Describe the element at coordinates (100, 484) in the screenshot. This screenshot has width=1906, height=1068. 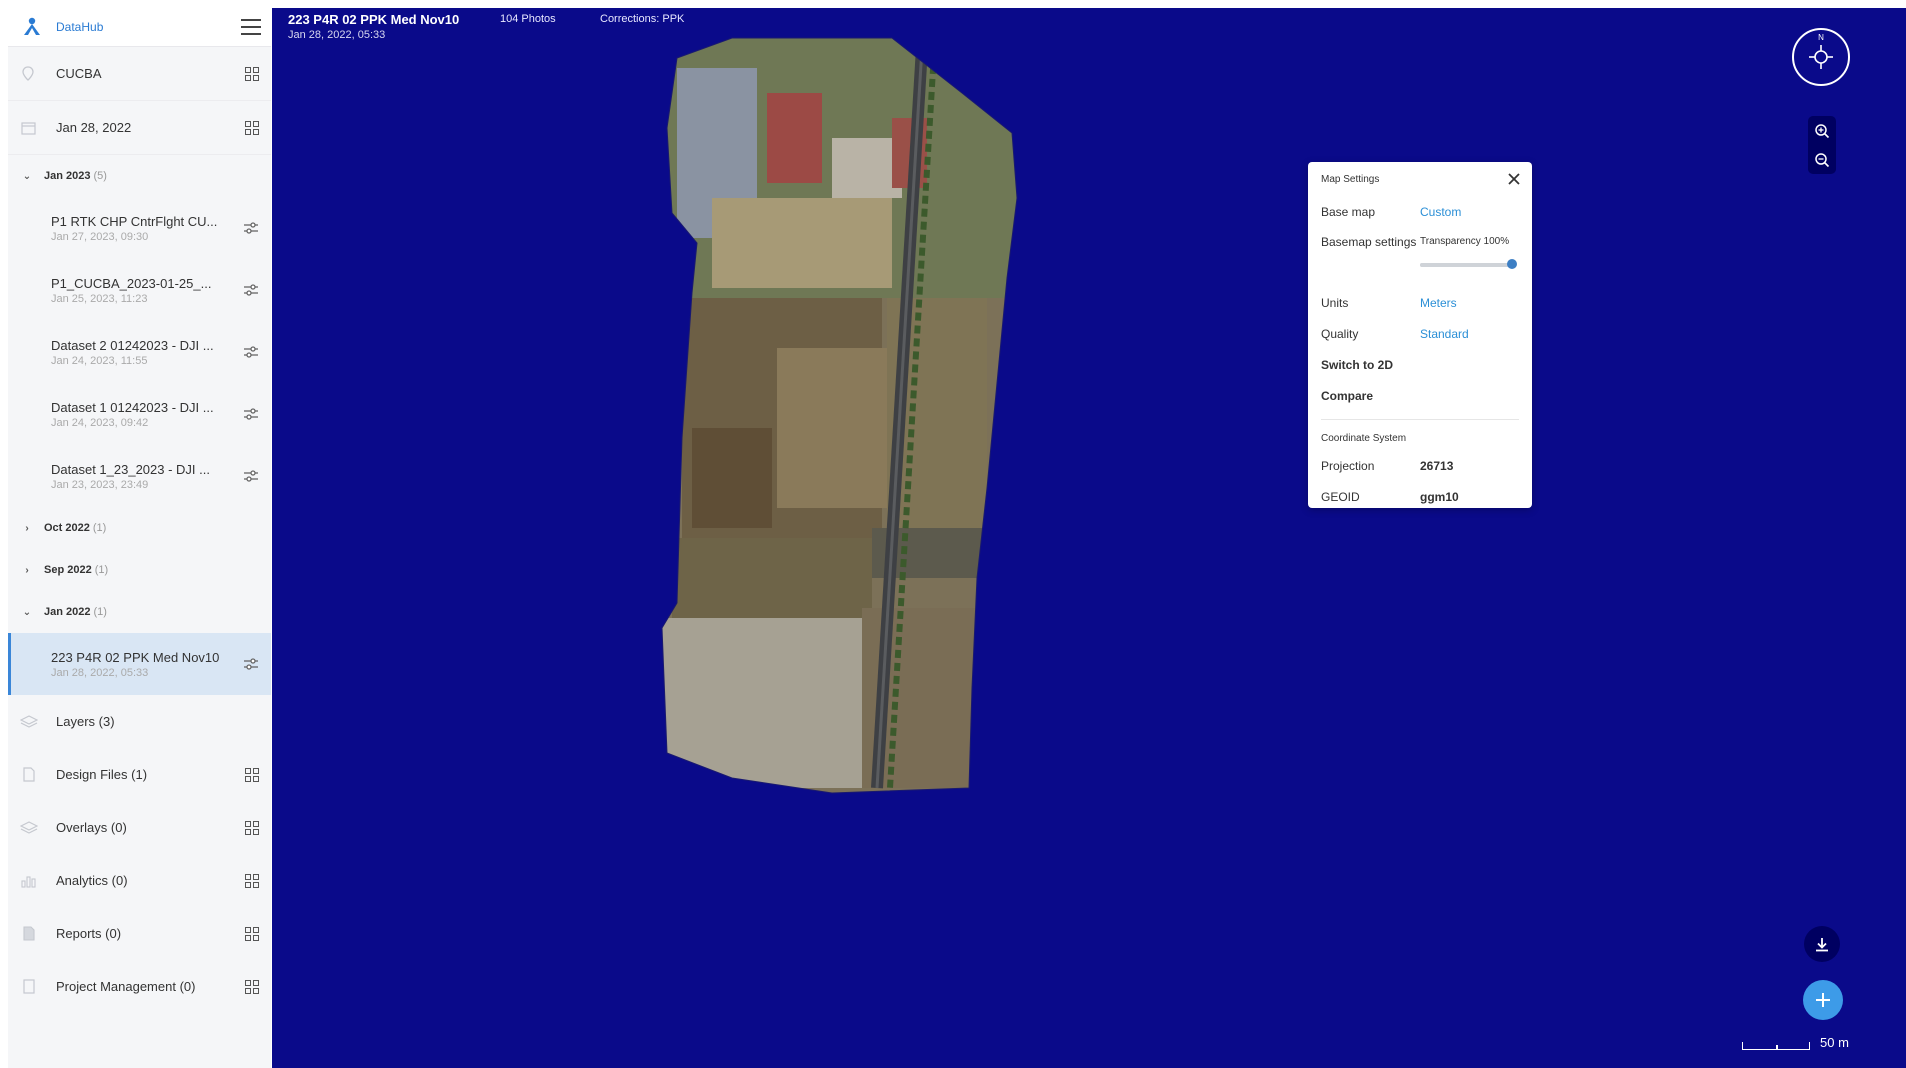
I see `dataset-date: Jan 23, 2023, 23:49` at that location.